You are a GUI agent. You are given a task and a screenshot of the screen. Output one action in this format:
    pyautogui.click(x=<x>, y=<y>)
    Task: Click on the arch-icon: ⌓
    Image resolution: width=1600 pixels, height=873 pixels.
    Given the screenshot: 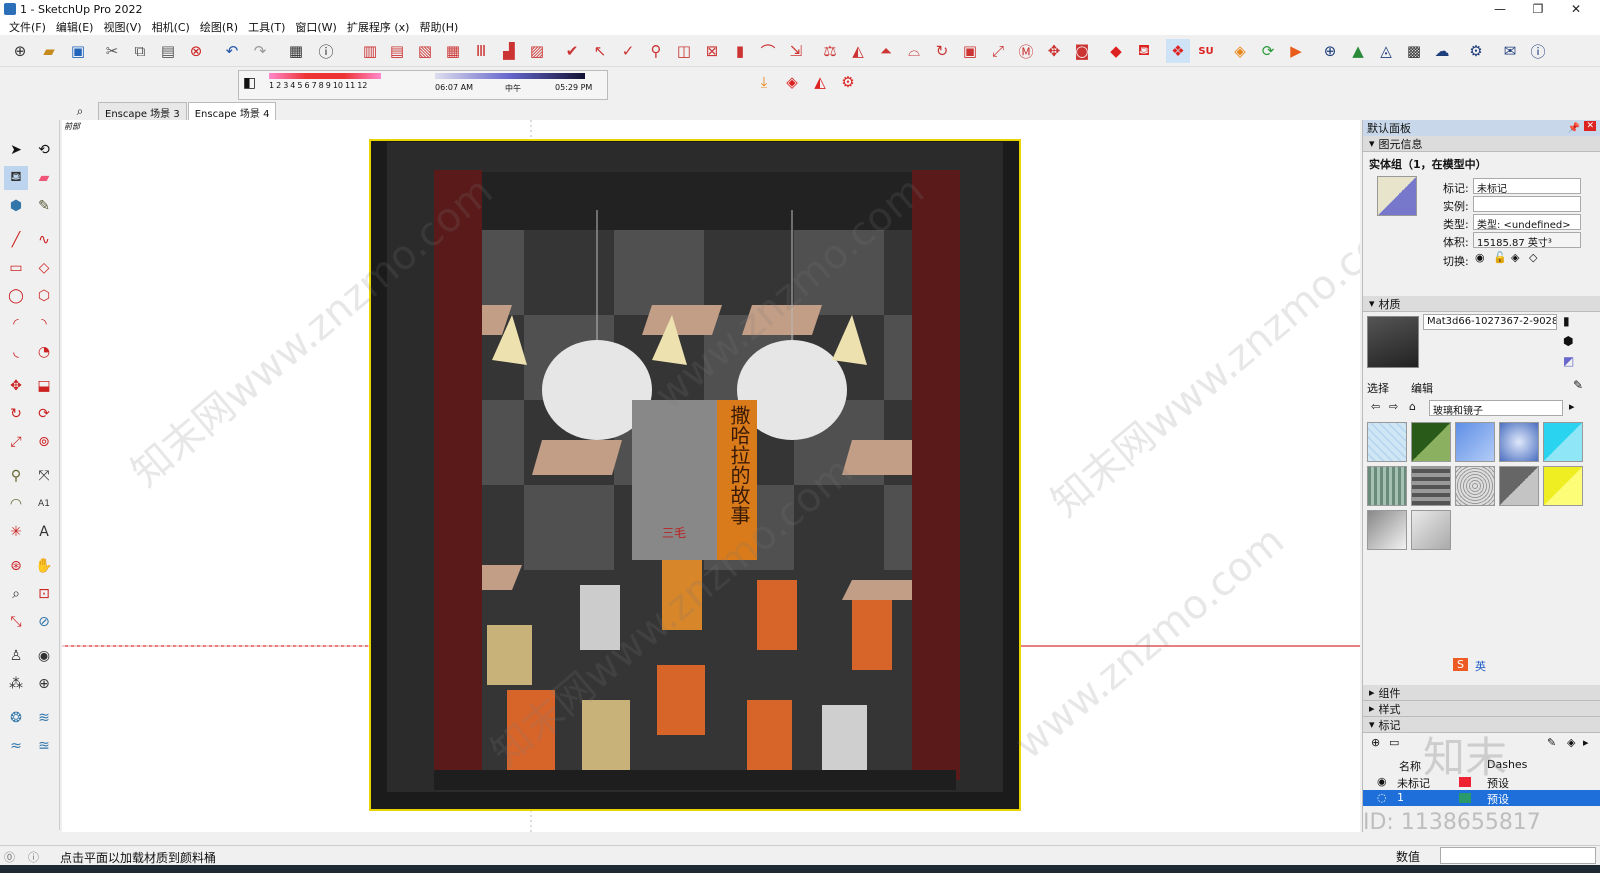 What is the action you would take?
    pyautogui.click(x=914, y=51)
    